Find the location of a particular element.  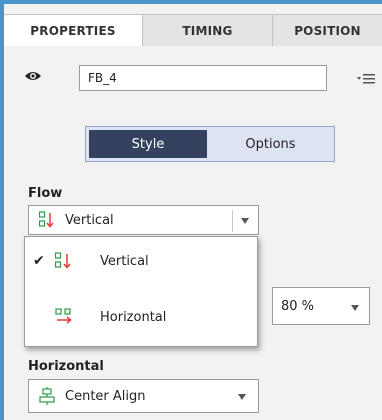

list-menu-icon is located at coordinates (366, 79).